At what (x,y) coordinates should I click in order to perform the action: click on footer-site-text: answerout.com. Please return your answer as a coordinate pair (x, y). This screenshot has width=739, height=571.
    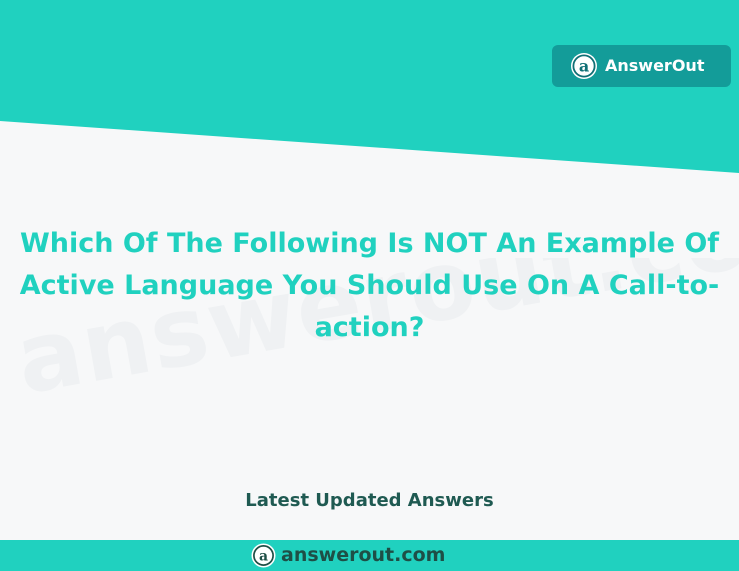
    Looking at the image, I should click on (363, 555).